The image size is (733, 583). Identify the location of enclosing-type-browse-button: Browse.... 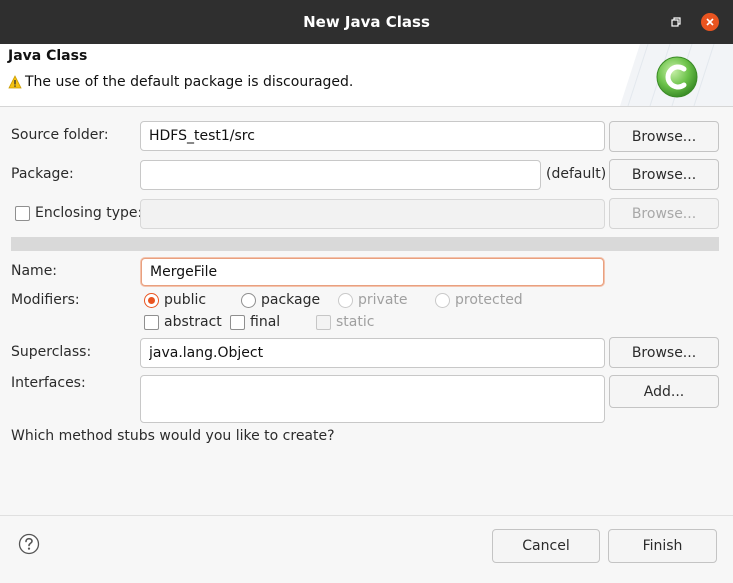
(664, 213).